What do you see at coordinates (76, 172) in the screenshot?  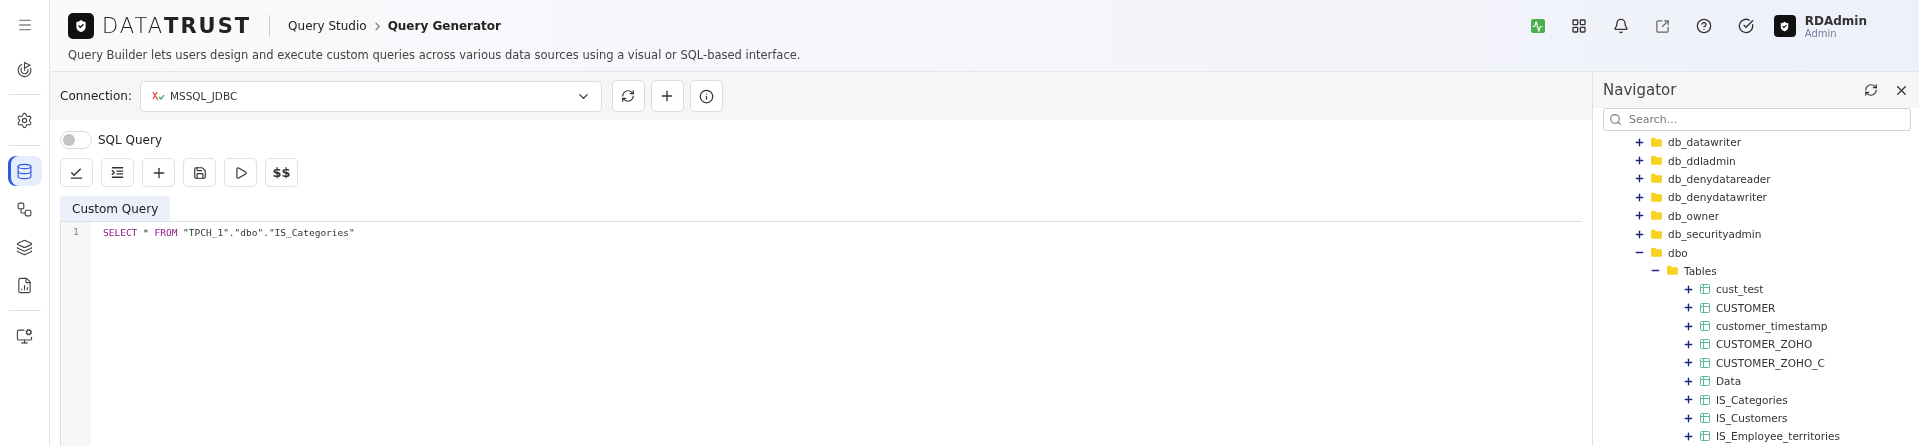 I see `validate-button` at bounding box center [76, 172].